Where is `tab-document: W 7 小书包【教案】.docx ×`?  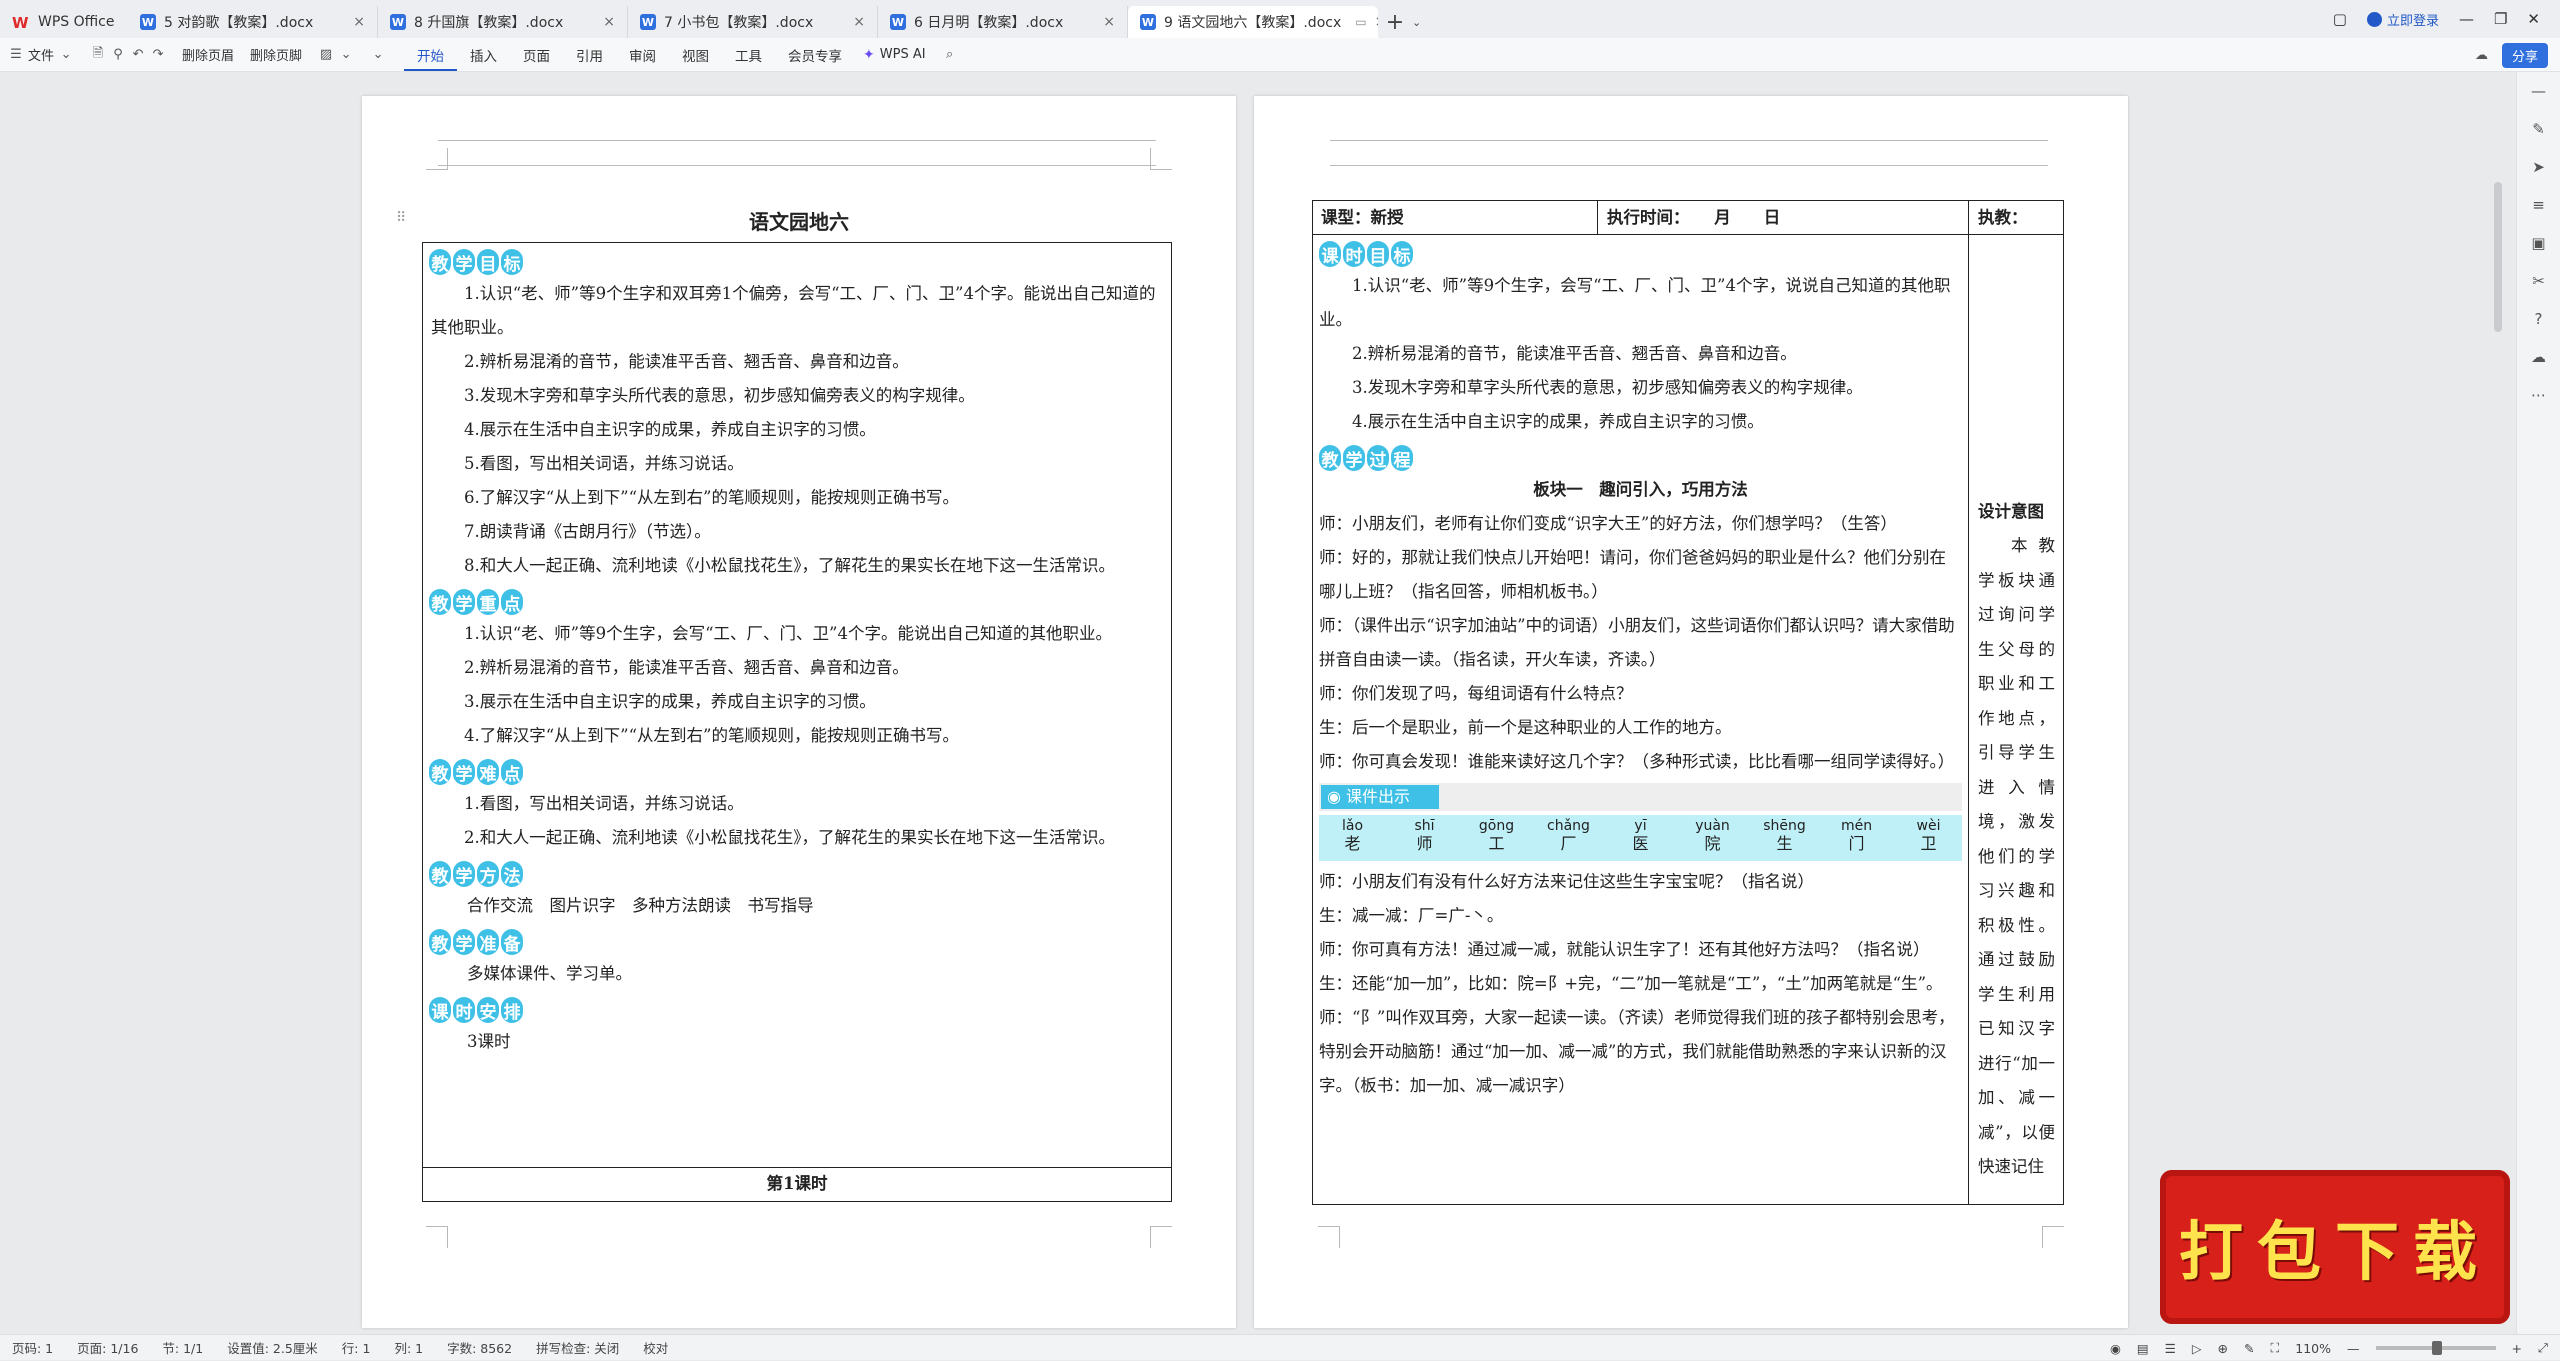 tab-document: W 7 小书包【教案】.docx × is located at coordinates (753, 22).